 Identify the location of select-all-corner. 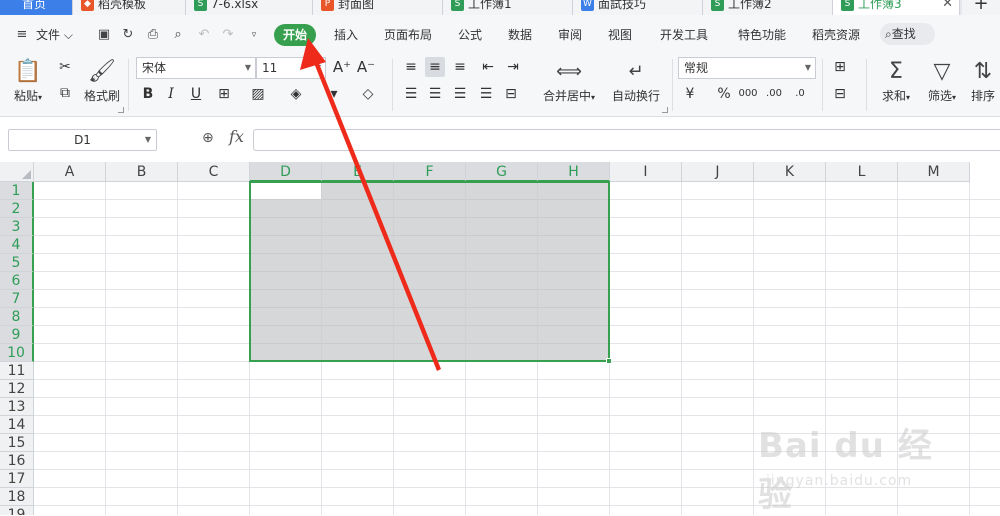
(17, 172).